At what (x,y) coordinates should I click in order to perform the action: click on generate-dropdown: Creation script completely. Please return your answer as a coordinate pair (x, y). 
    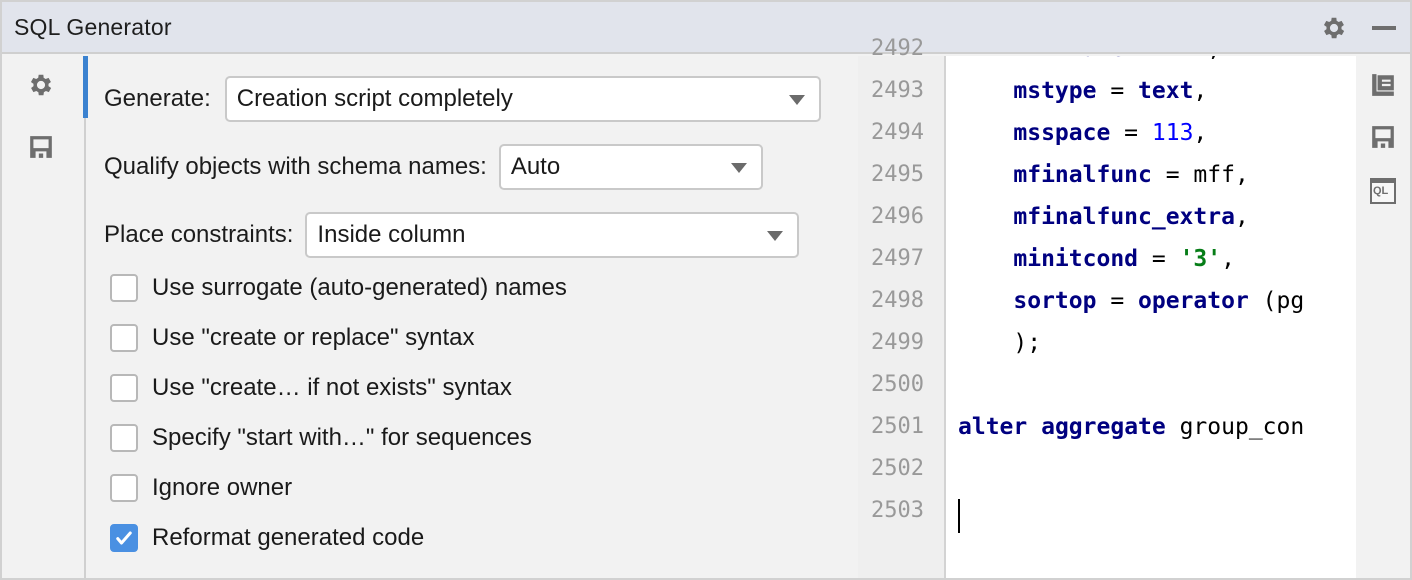
    Looking at the image, I should click on (522, 99).